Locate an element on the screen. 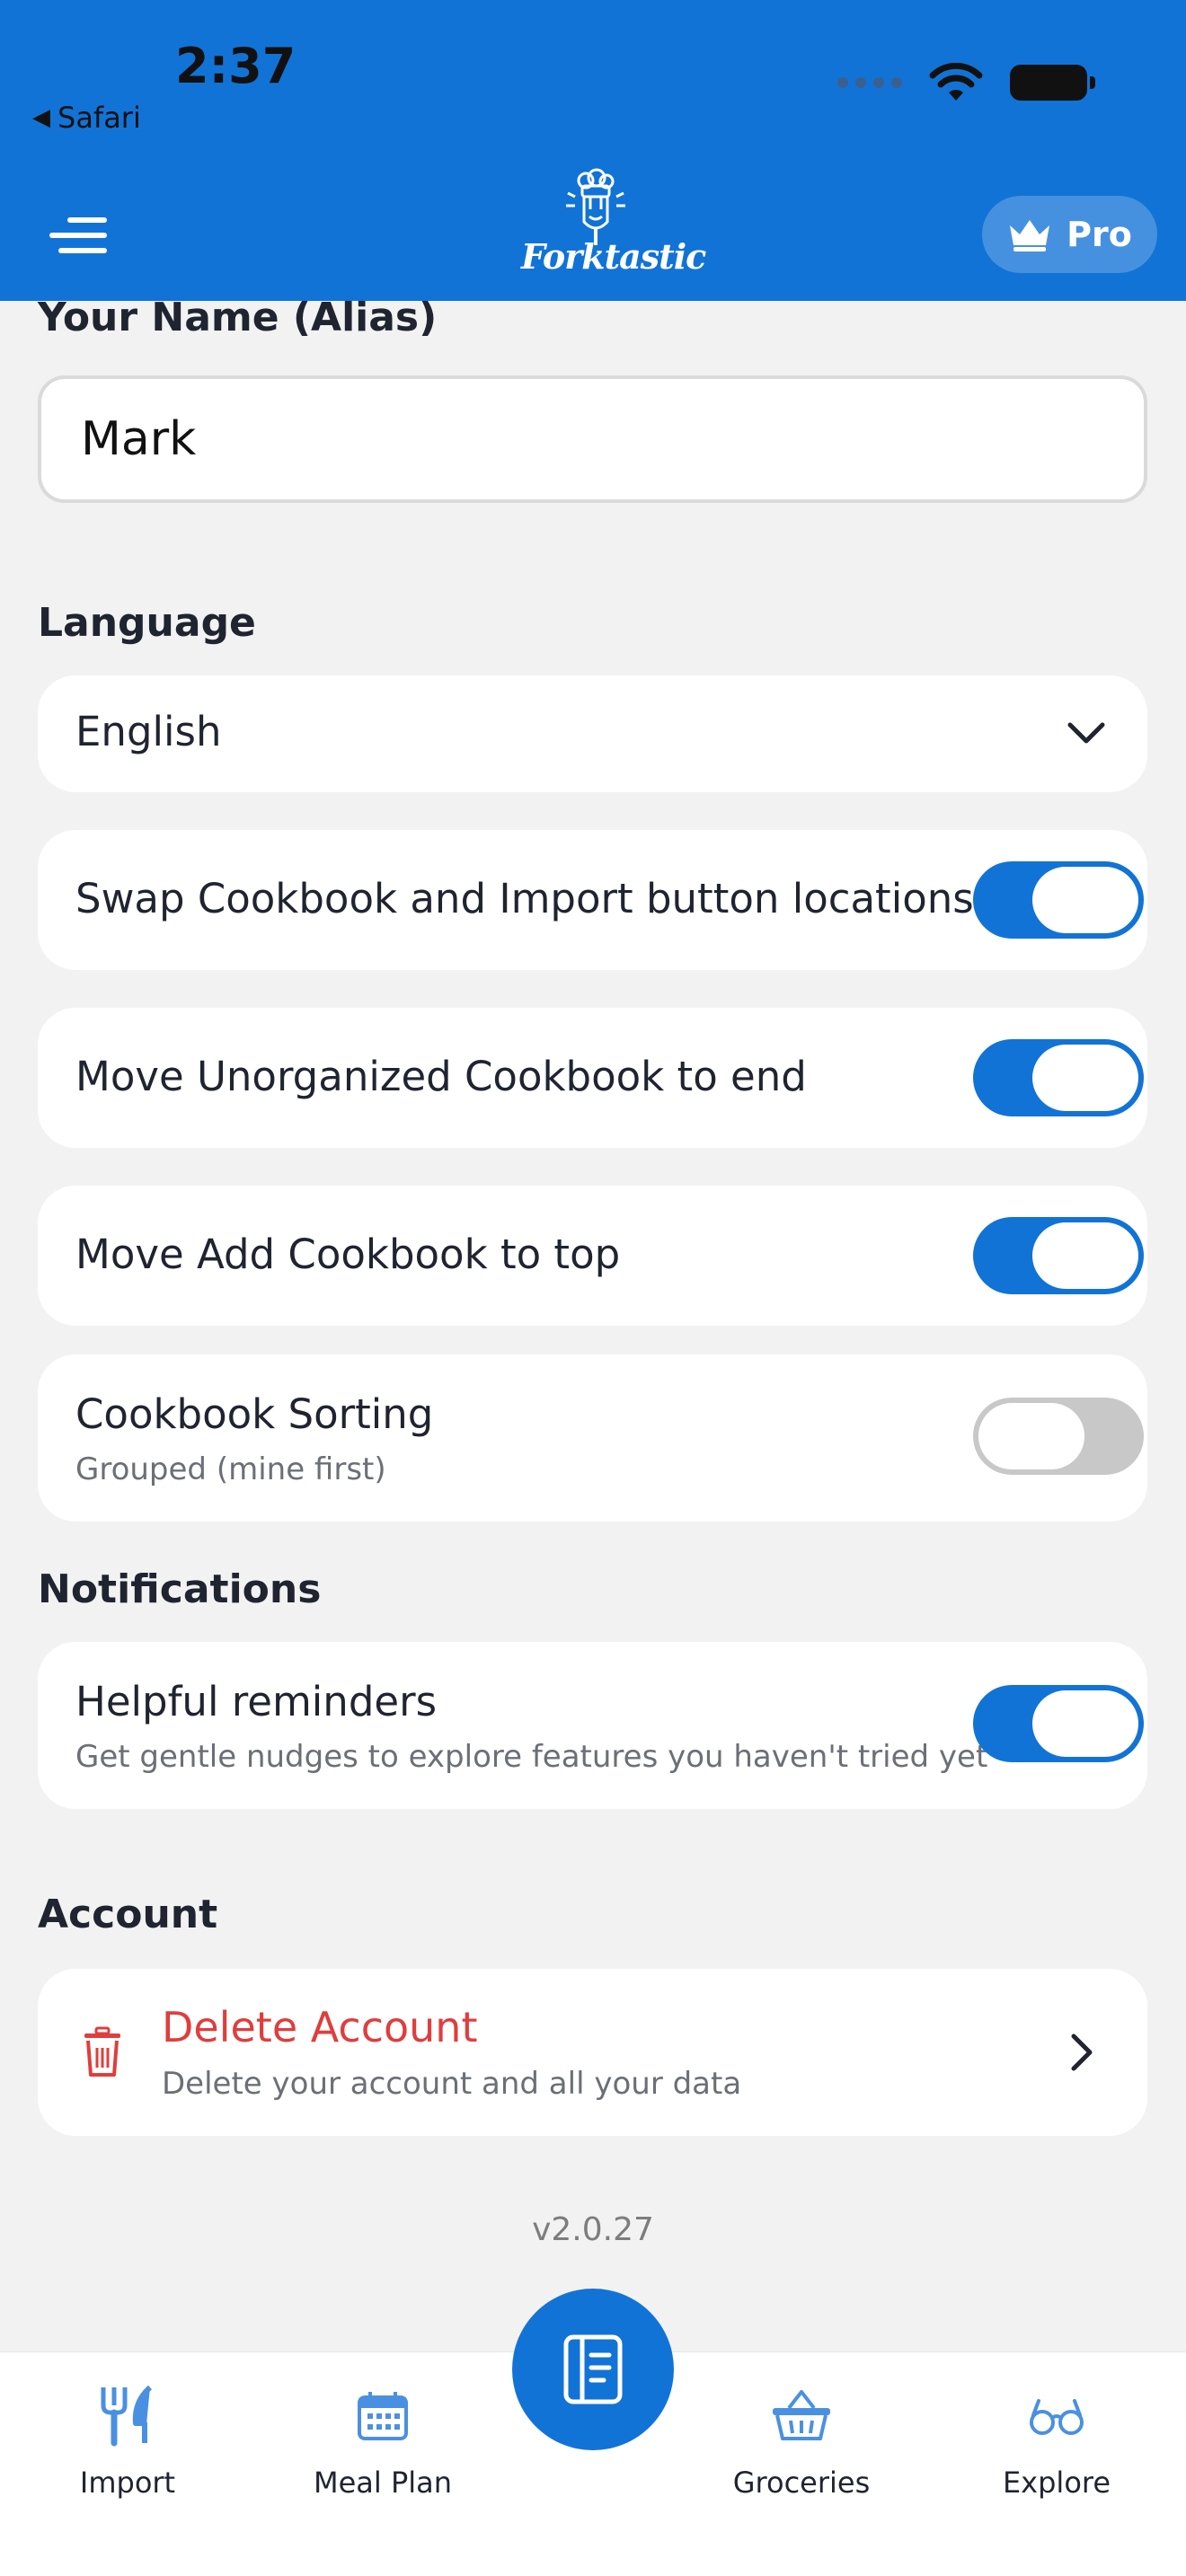 The image size is (1186, 2576). trash-icon is located at coordinates (102, 2051).